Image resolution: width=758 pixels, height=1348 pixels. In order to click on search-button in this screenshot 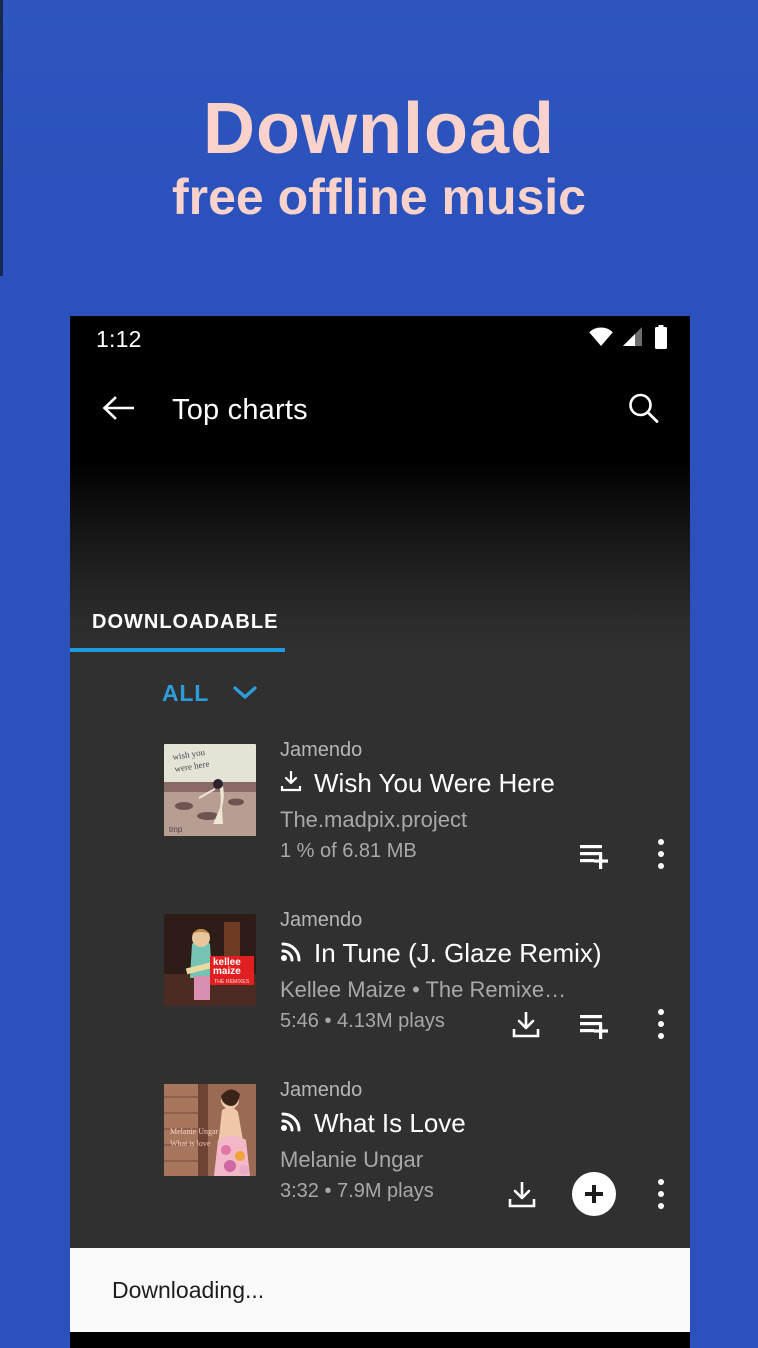, I will do `click(643, 410)`.